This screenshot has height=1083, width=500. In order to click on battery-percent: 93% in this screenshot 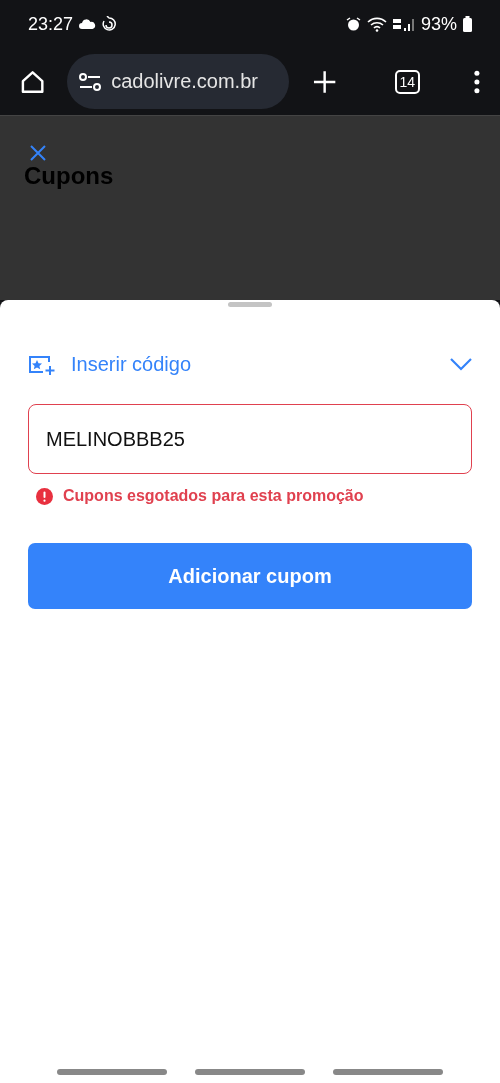, I will do `click(438, 24)`.